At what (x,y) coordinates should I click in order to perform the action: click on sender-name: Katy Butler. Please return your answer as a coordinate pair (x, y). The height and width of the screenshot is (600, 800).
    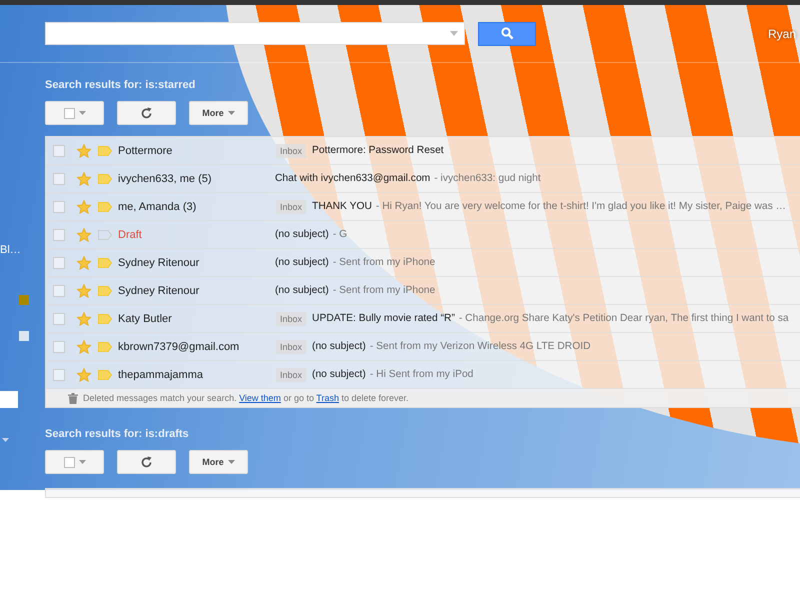
    Looking at the image, I should click on (145, 318).